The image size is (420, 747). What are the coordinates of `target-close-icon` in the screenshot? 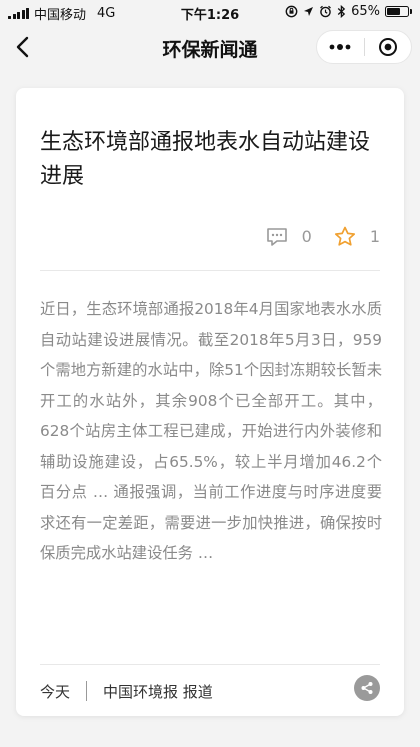 It's located at (387, 47).